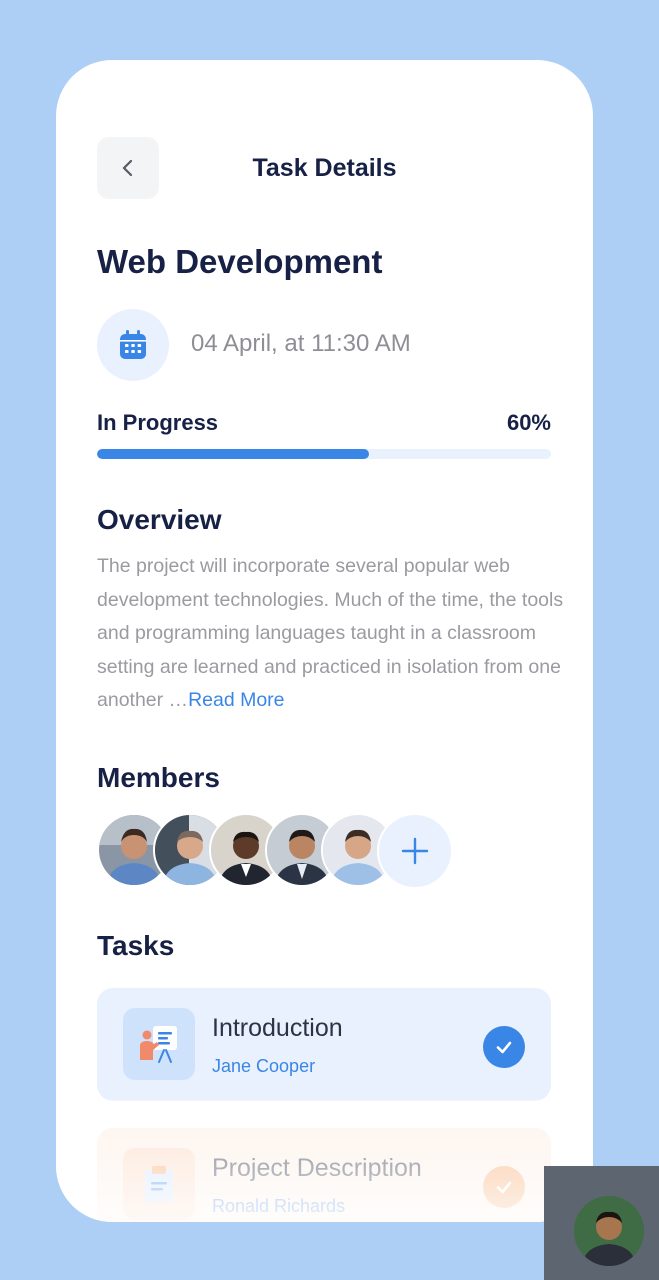  What do you see at coordinates (240, 261) in the screenshot?
I see `project-title: Web Development` at bounding box center [240, 261].